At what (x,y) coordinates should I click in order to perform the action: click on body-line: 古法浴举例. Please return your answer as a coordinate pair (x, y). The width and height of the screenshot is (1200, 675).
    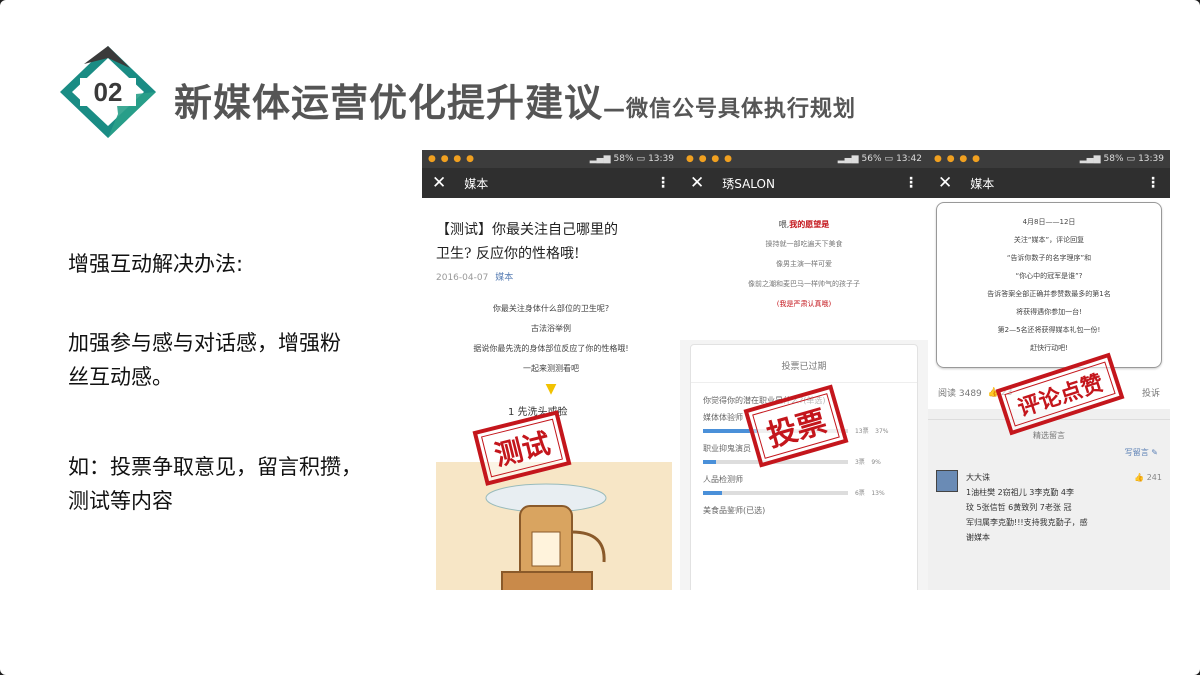
    Looking at the image, I should click on (551, 328).